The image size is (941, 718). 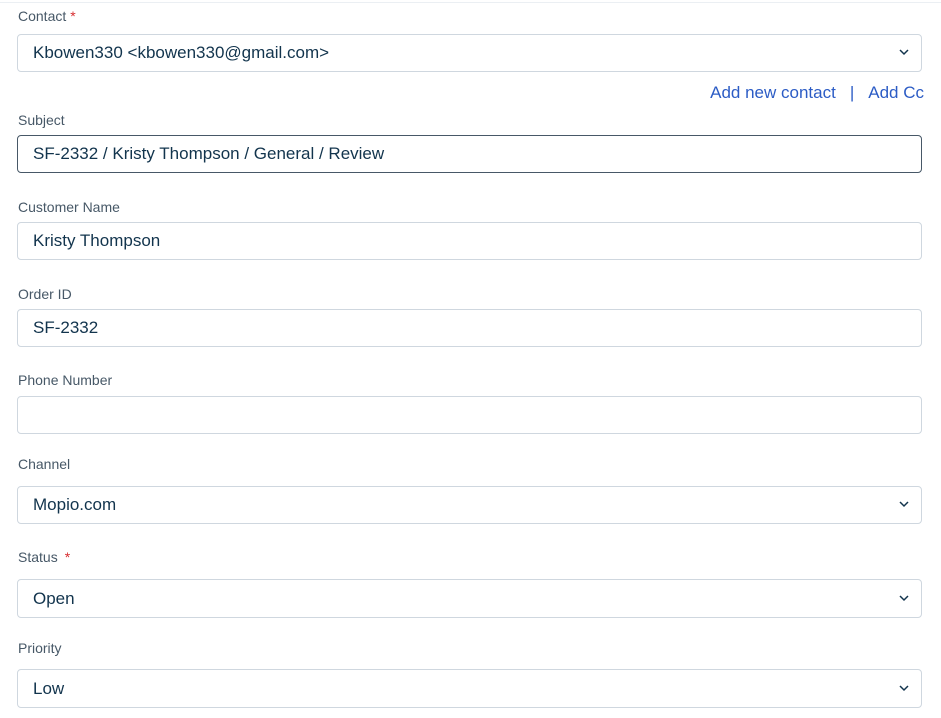 I want to click on status-label: Status *, so click(x=44, y=557).